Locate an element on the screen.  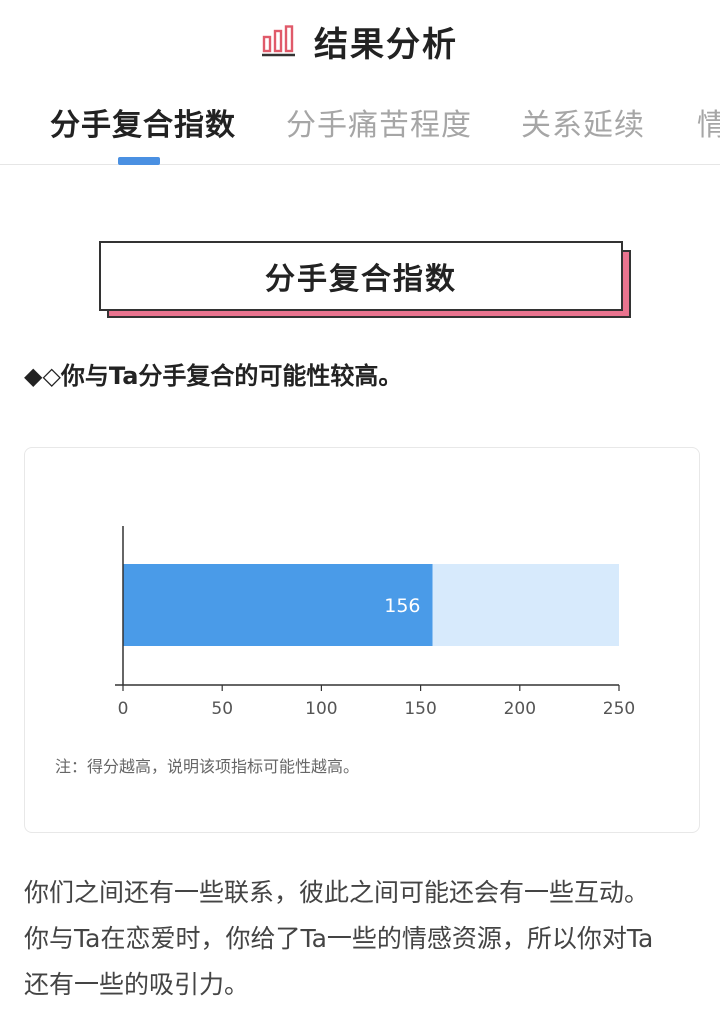
page-header: 结果分析 is located at coordinates (360, 42).